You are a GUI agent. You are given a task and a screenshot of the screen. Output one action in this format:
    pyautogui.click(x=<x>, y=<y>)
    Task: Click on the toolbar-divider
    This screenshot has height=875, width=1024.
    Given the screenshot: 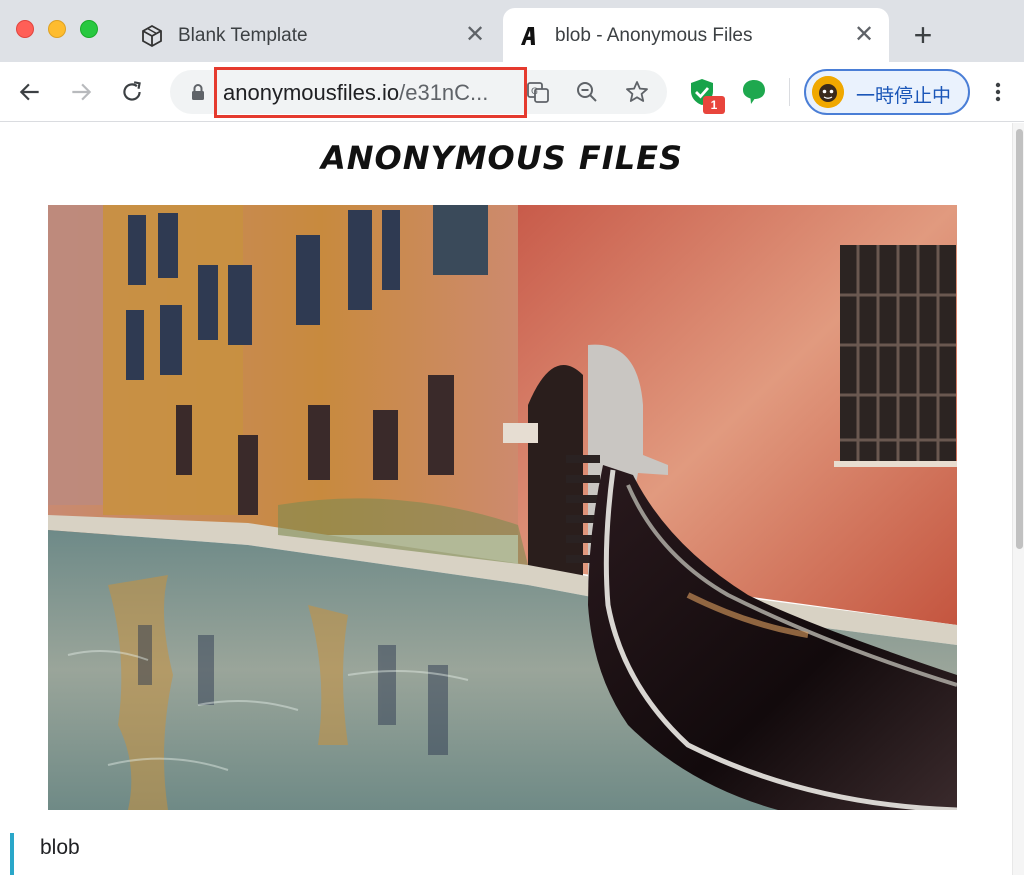 What is the action you would take?
    pyautogui.click(x=789, y=92)
    